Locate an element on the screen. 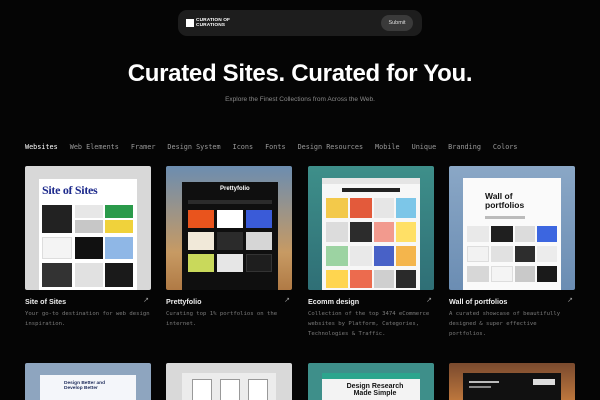  logo-mark-icon is located at coordinates (190, 23).